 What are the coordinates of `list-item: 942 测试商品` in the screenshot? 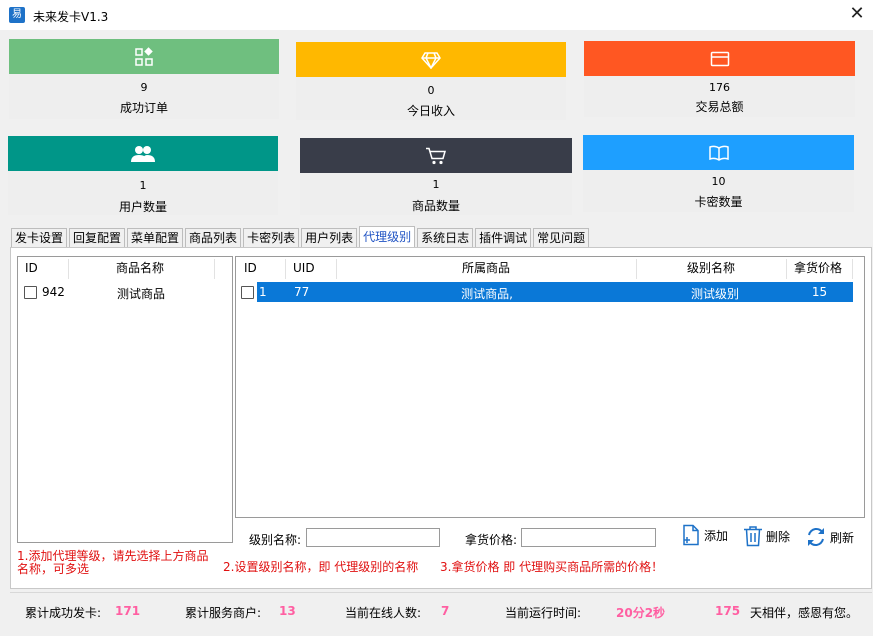 It's located at (125, 292).